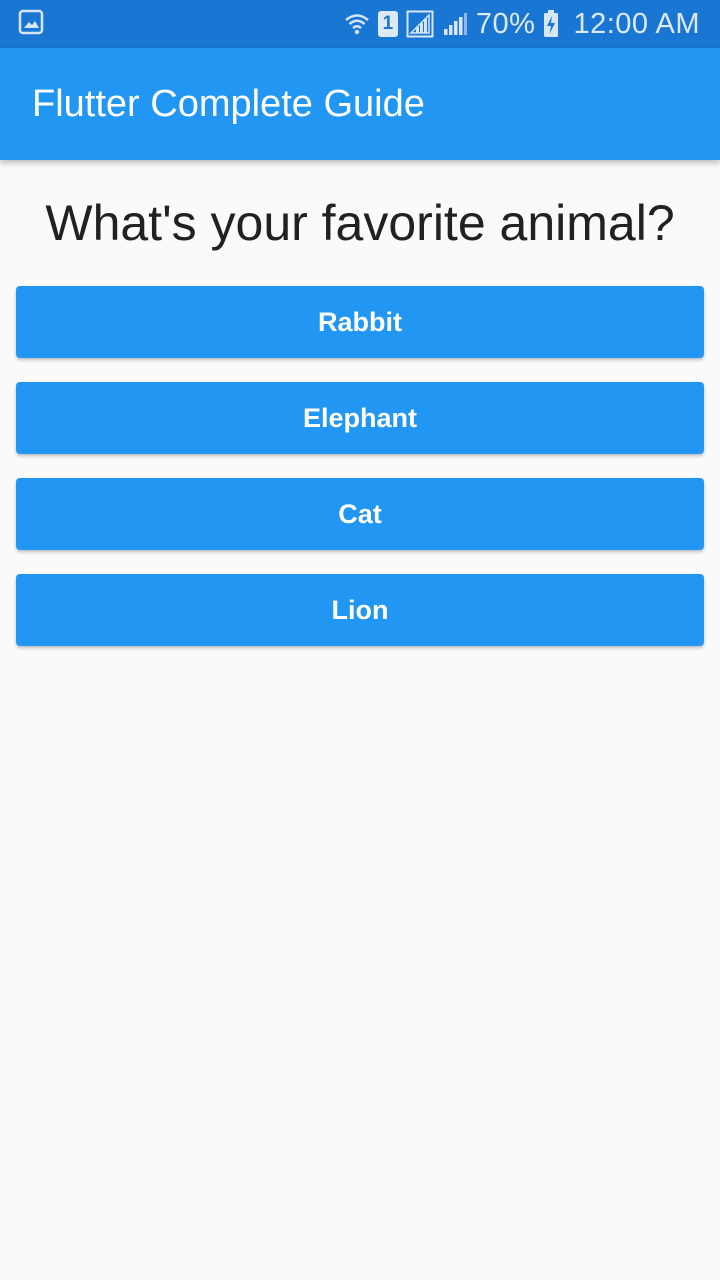  I want to click on battery-percent: 70%, so click(505, 23).